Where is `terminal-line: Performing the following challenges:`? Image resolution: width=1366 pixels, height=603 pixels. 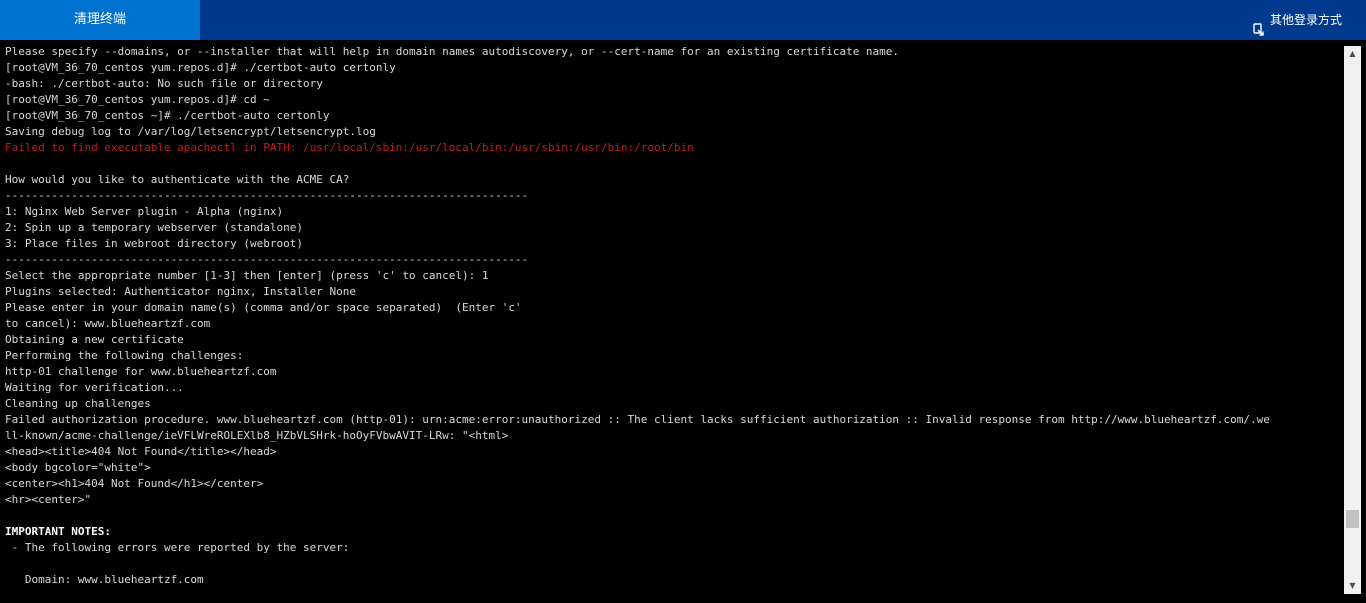
terminal-line: Performing the following challenges: is located at coordinates (124, 355).